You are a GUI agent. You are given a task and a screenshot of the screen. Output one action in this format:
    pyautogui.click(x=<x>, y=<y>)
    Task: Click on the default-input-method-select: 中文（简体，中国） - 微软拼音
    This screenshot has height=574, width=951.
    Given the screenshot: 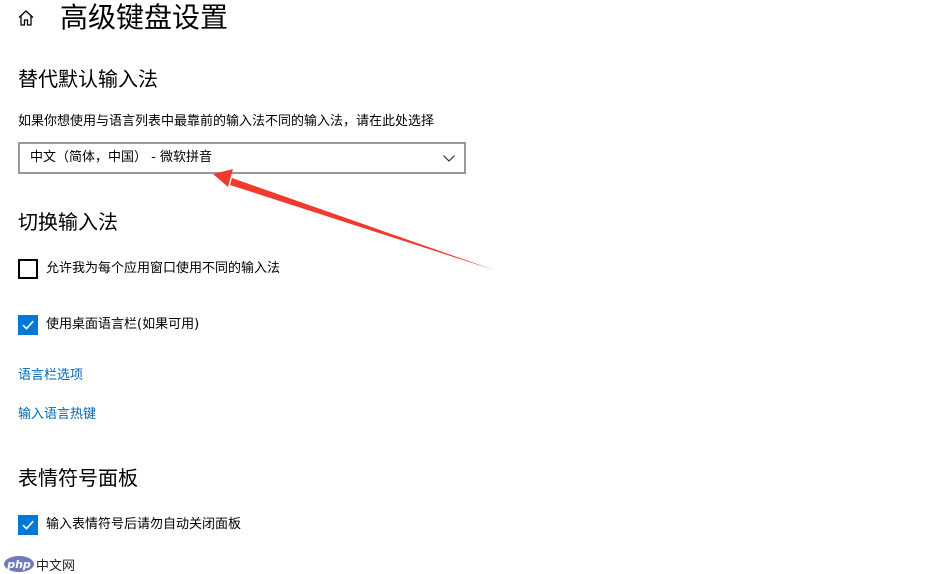 What is the action you would take?
    pyautogui.click(x=242, y=158)
    